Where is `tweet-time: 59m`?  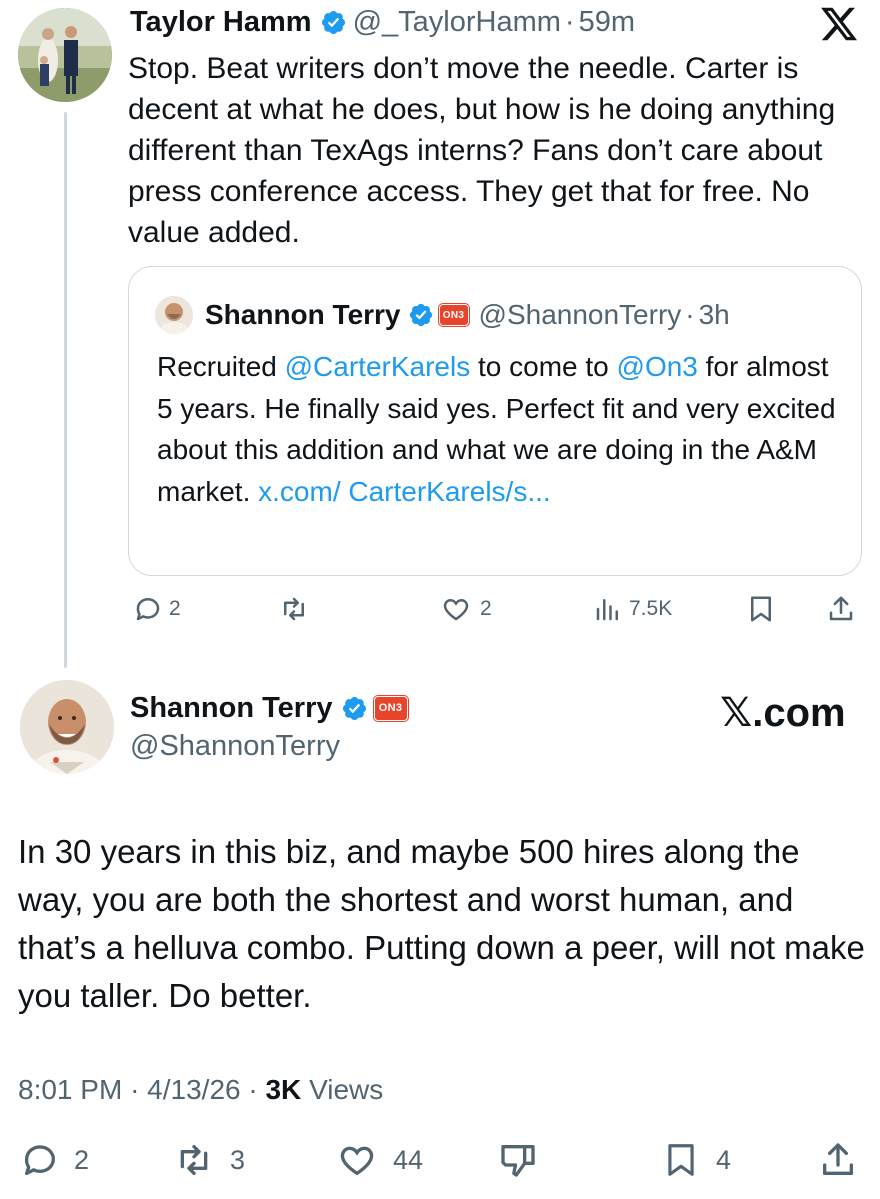
tweet-time: 59m is located at coordinates (607, 22).